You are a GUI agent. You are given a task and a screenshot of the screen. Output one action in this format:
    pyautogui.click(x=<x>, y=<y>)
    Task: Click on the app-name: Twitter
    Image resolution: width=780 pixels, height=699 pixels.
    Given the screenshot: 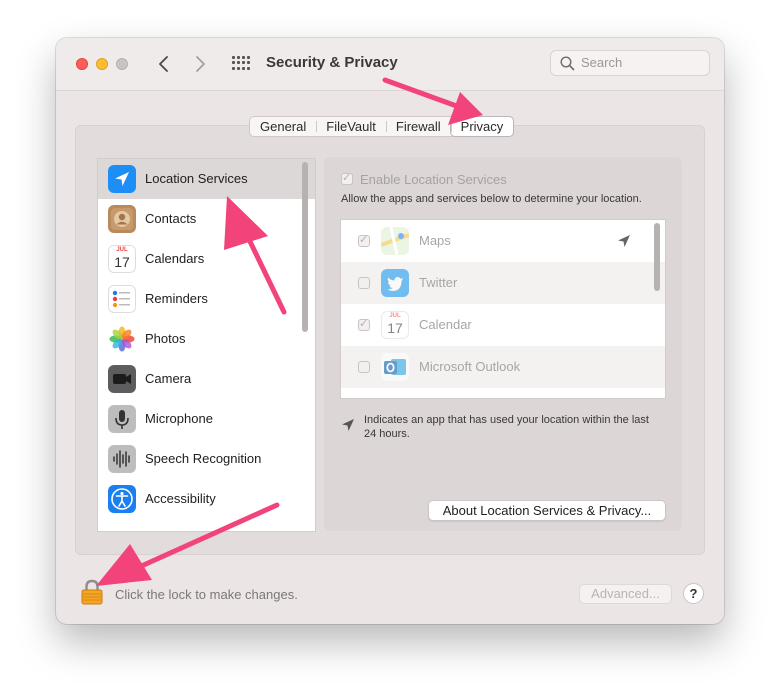 What is the action you would take?
    pyautogui.click(x=438, y=282)
    